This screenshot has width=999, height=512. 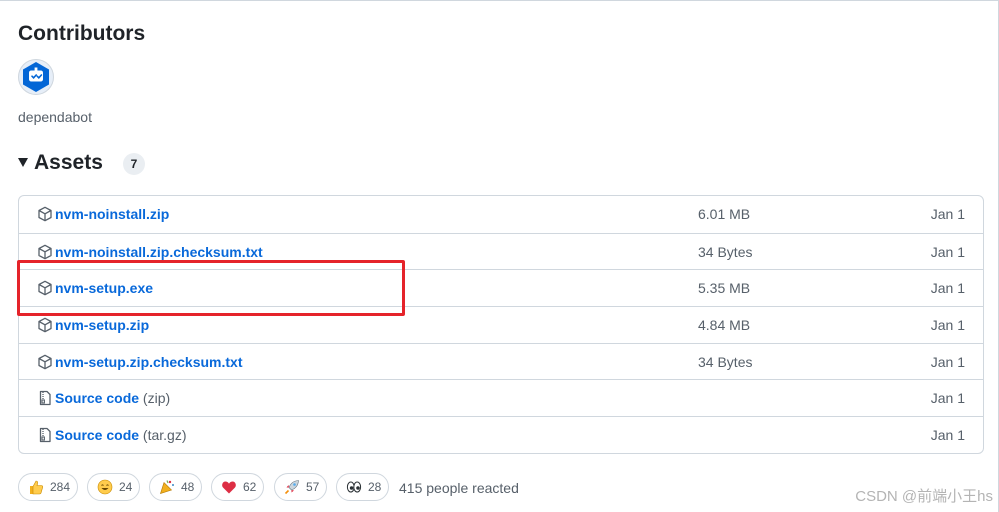 I want to click on reaction-count: 284, so click(x=60, y=487).